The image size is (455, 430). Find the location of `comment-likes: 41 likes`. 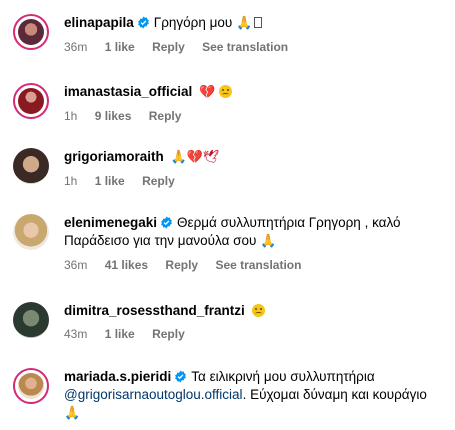

comment-likes: 41 likes is located at coordinates (126, 265).